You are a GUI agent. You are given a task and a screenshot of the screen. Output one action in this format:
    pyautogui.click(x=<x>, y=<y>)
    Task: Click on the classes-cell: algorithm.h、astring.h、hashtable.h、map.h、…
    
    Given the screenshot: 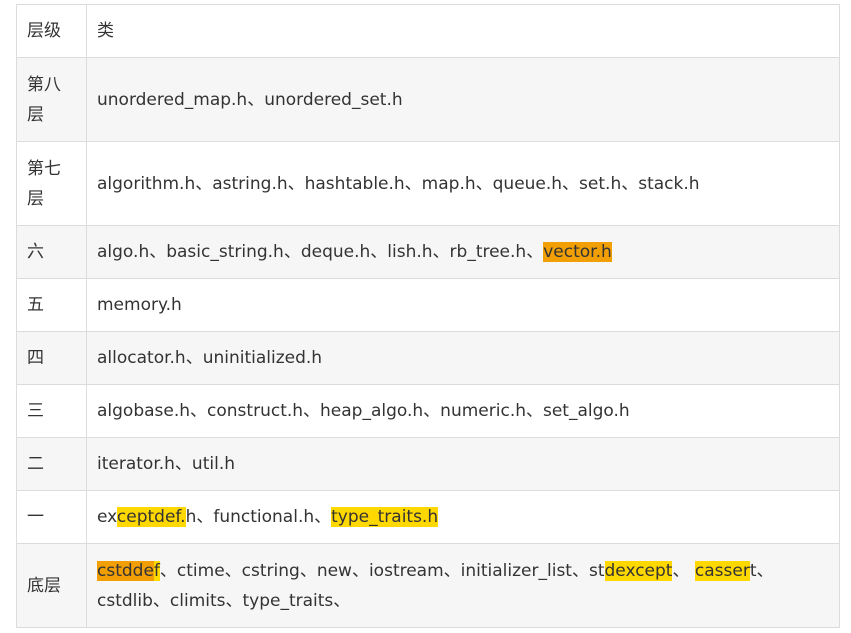 What is the action you would take?
    pyautogui.click(x=463, y=183)
    